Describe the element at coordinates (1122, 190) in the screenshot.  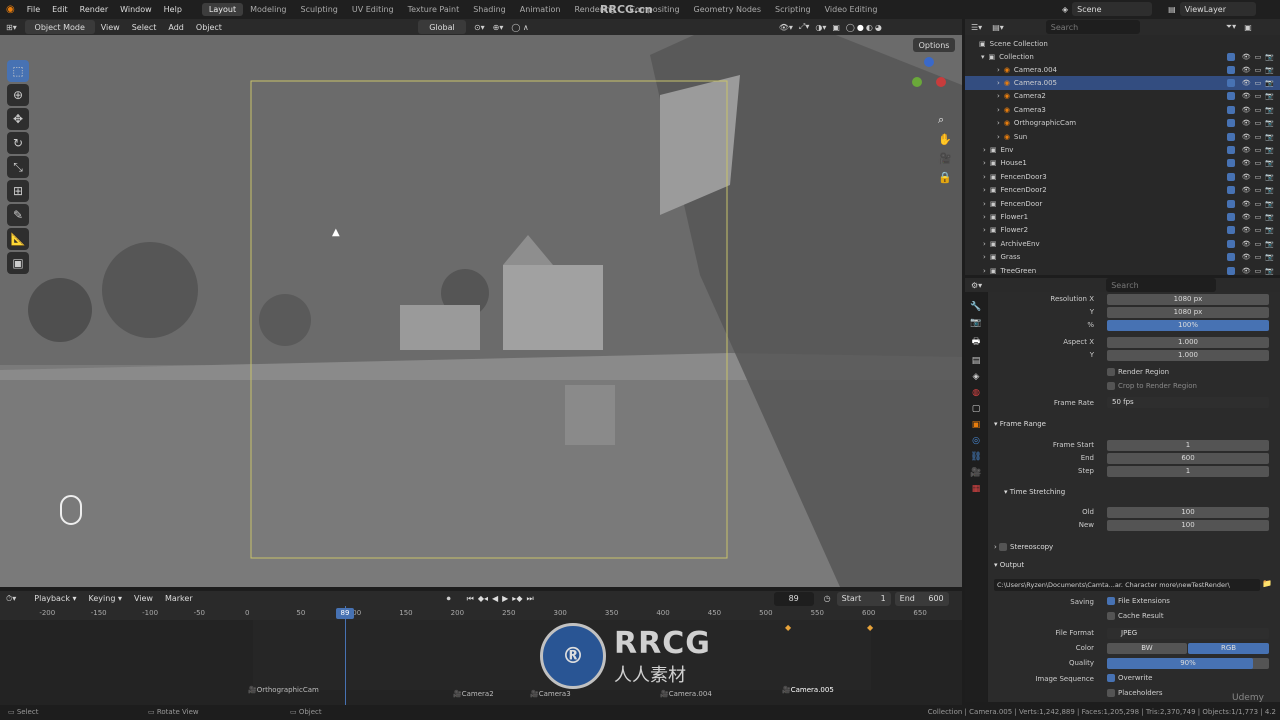
I see `outliner-item: › ▣ FencenDoor2 👁 ▭ 📷` at that location.